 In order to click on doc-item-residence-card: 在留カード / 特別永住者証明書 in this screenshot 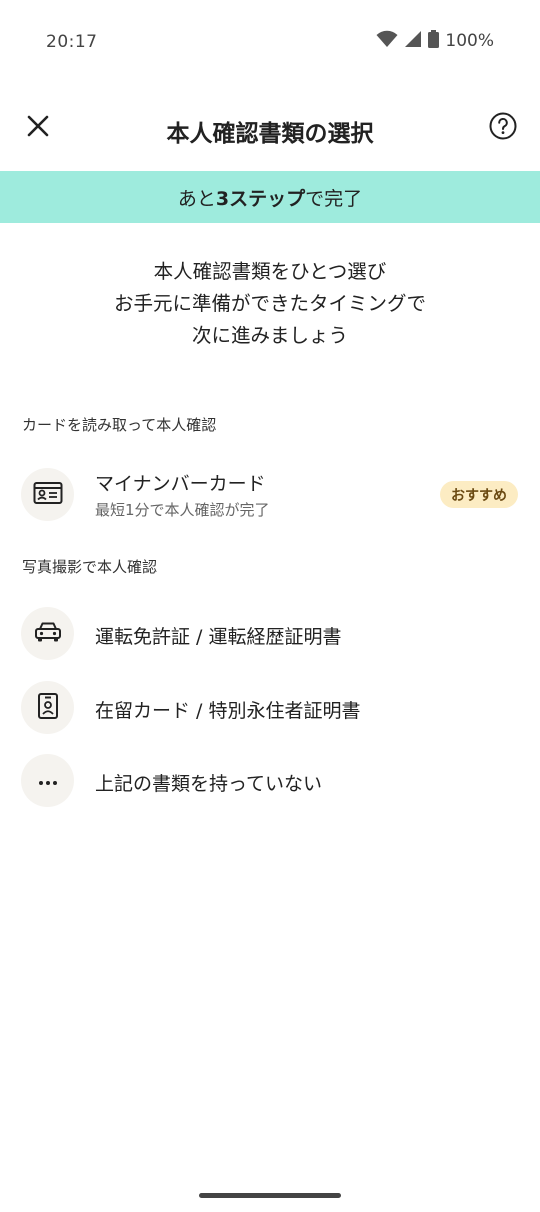, I will do `click(270, 710)`.